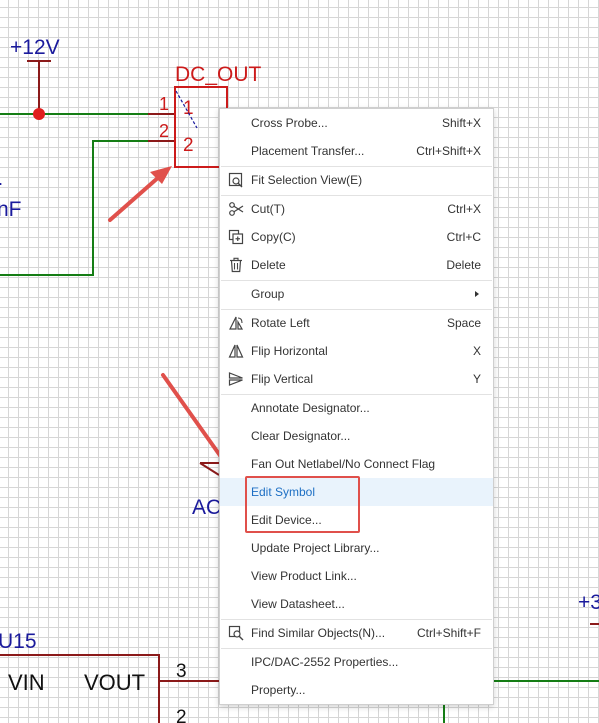 The height and width of the screenshot is (723, 599). Describe the element at coordinates (218, 74) in the screenshot. I see `connector-designator: DC_OUT` at that location.